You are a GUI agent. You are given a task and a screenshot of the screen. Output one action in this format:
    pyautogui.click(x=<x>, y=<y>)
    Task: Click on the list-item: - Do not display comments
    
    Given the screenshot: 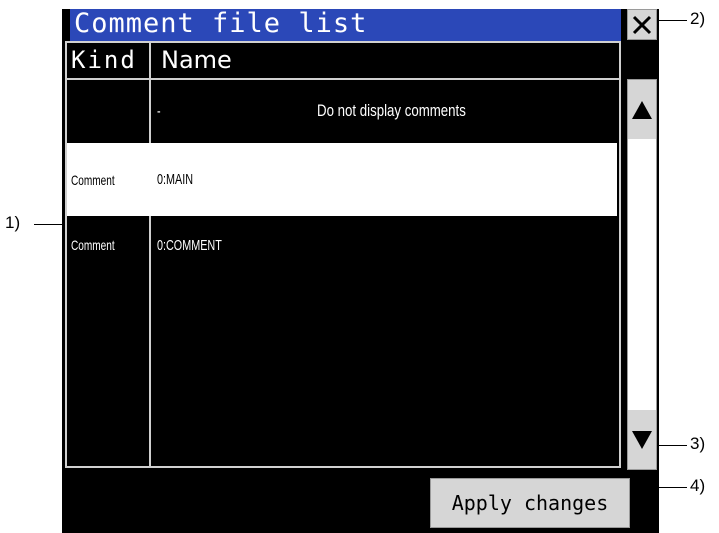 What is the action you would take?
    pyautogui.click(x=342, y=111)
    